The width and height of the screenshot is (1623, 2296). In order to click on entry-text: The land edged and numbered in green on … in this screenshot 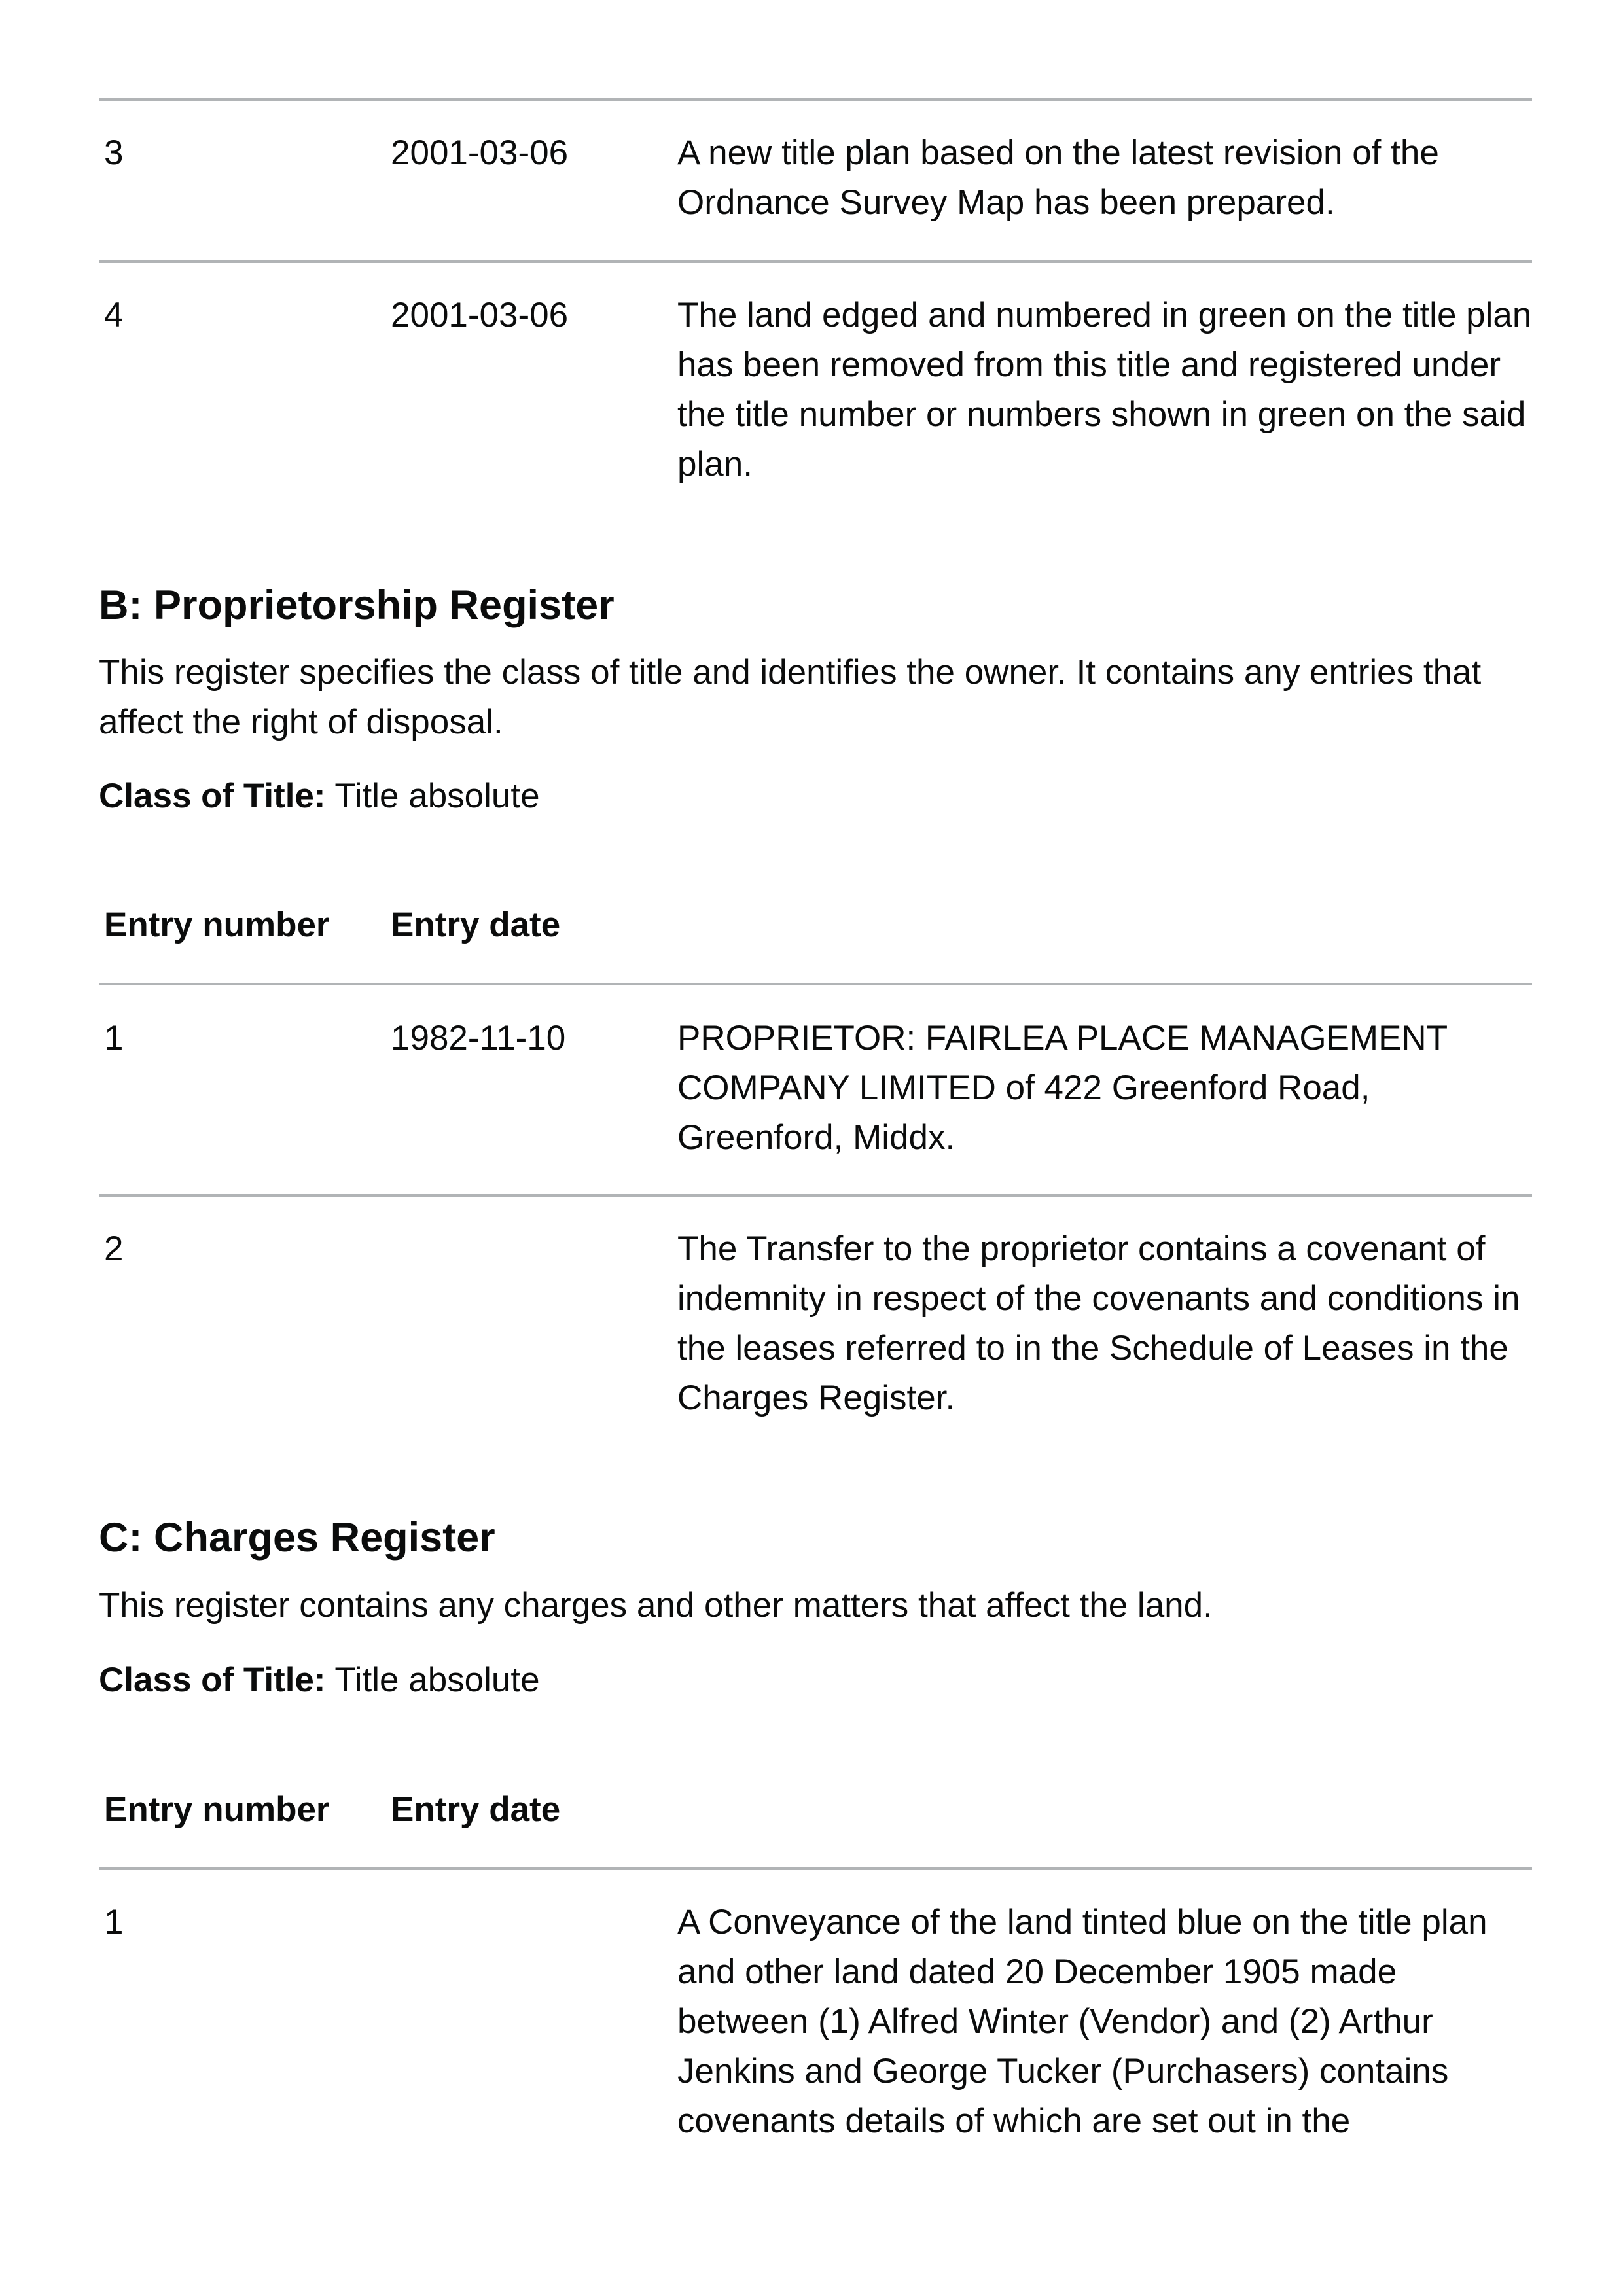, I will do `click(1105, 390)`.